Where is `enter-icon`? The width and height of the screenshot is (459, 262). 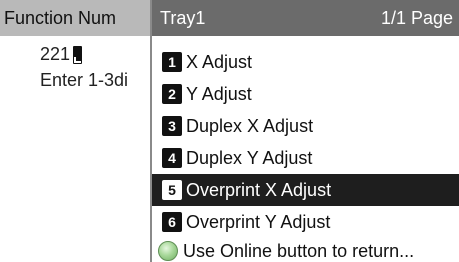
enter-icon is located at coordinates (78, 54).